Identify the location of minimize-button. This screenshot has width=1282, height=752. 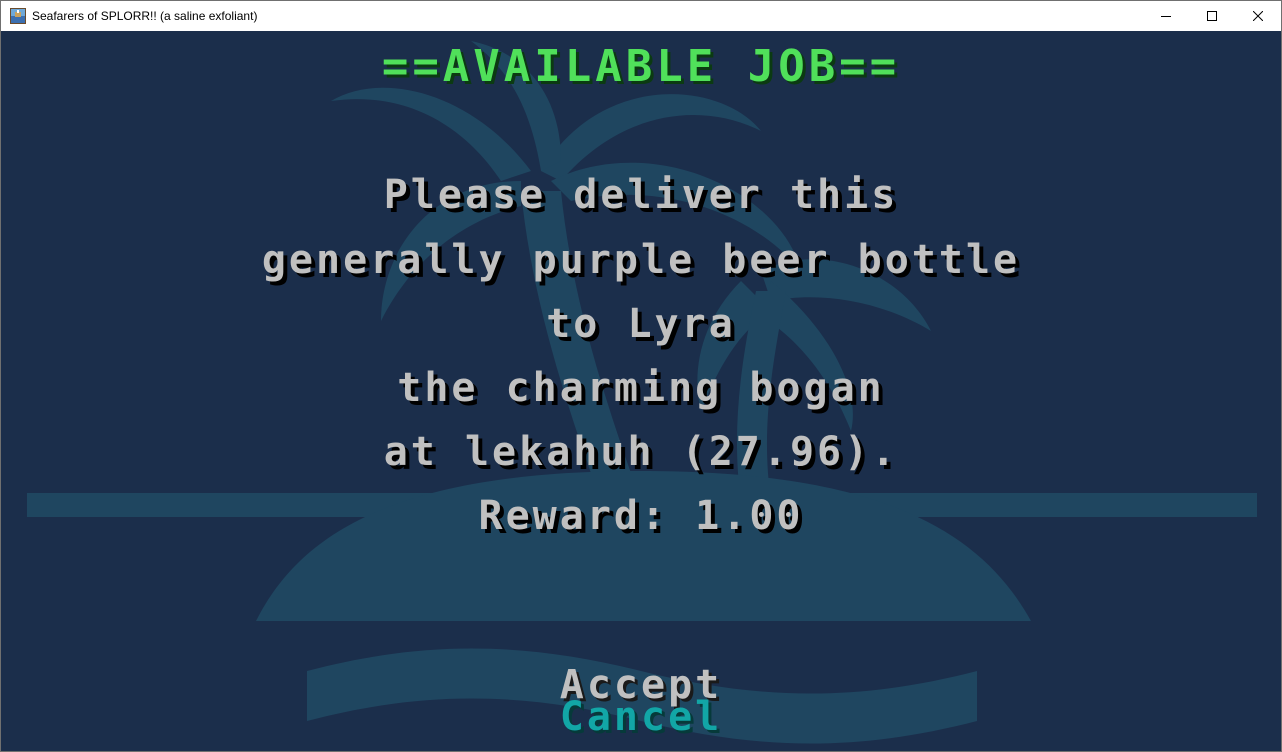
(1166, 16).